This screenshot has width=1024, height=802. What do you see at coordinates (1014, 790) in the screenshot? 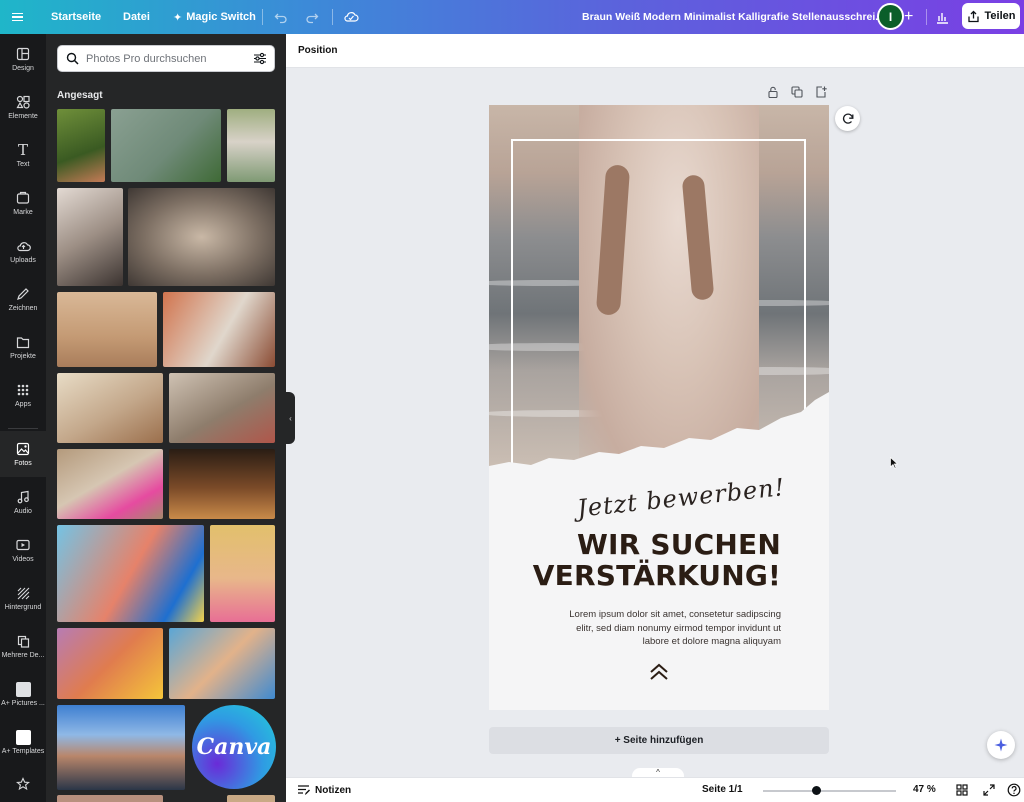
I see `help-icon` at bounding box center [1014, 790].